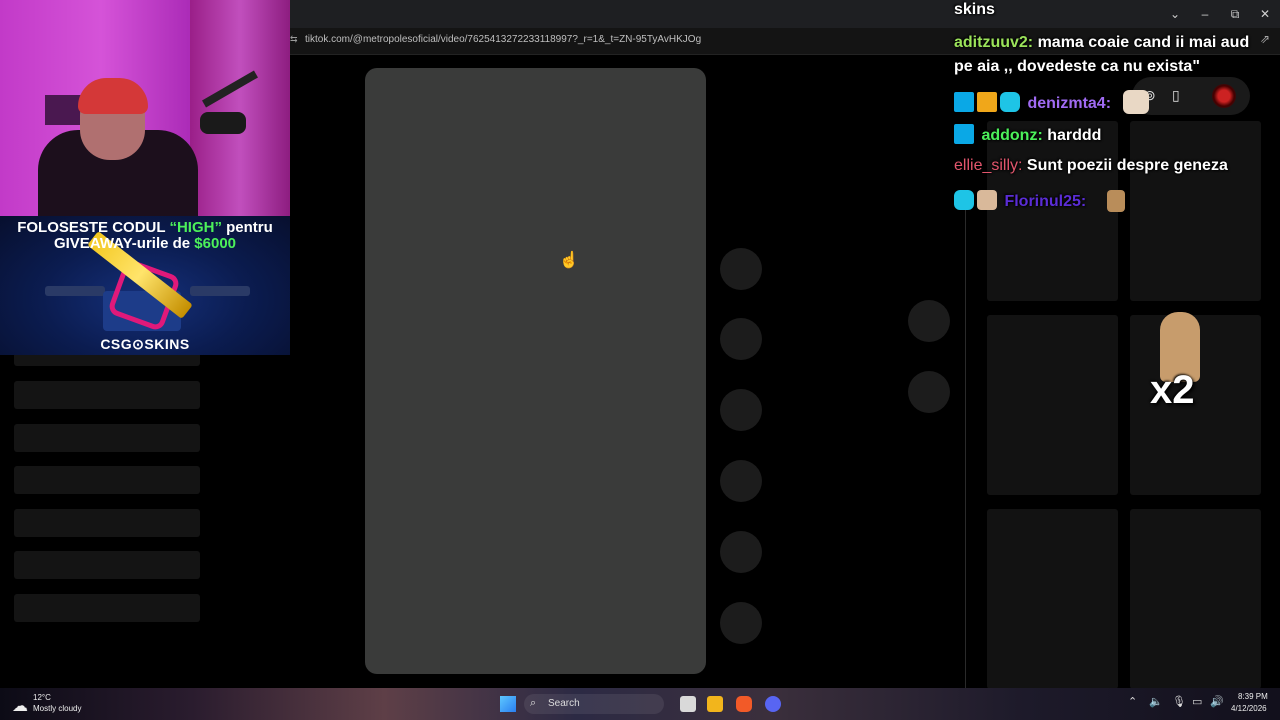  What do you see at coordinates (124, 243) in the screenshot?
I see `promo-text: GIVEAWAY-urile de` at bounding box center [124, 243].